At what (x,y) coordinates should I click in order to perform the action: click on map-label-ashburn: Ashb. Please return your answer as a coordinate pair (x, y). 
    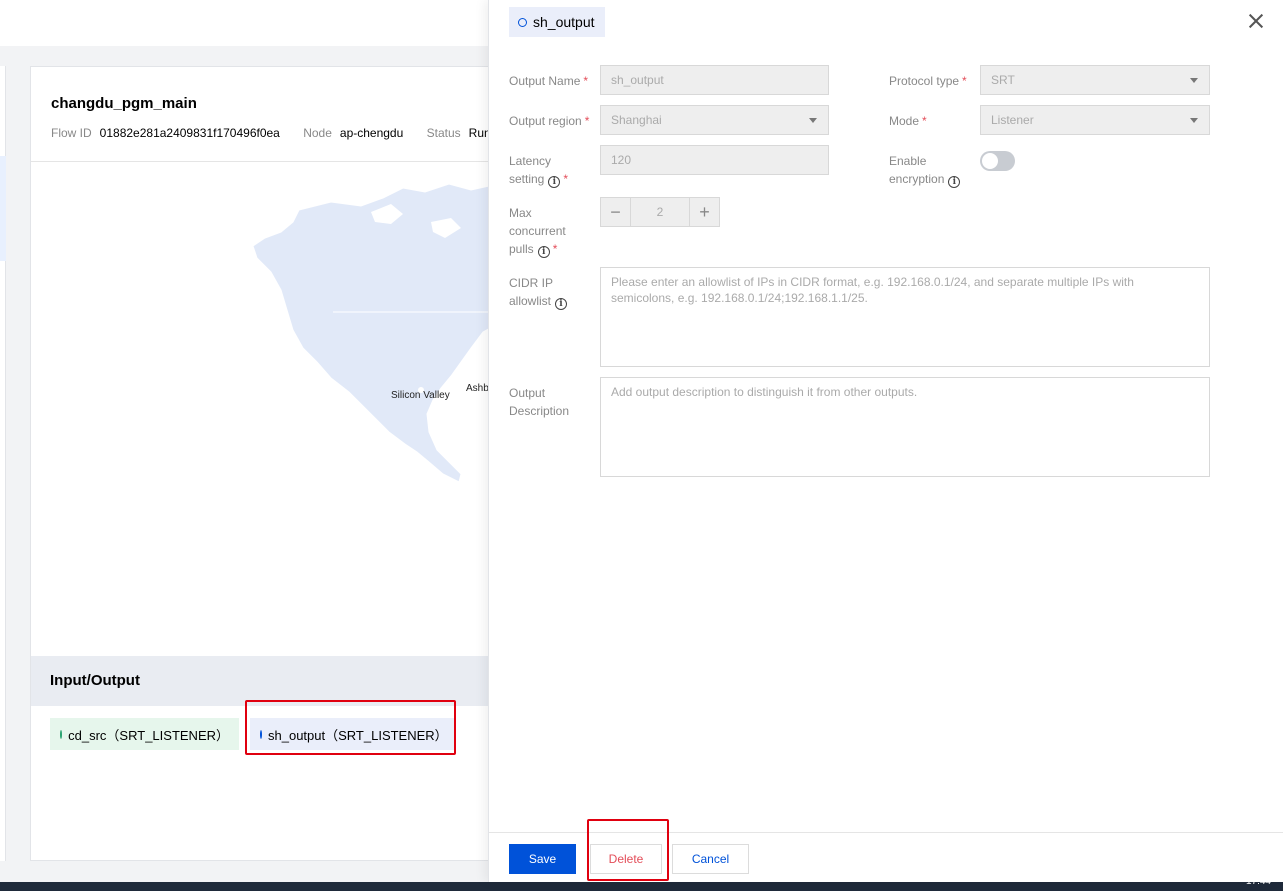
    Looking at the image, I should click on (477, 388).